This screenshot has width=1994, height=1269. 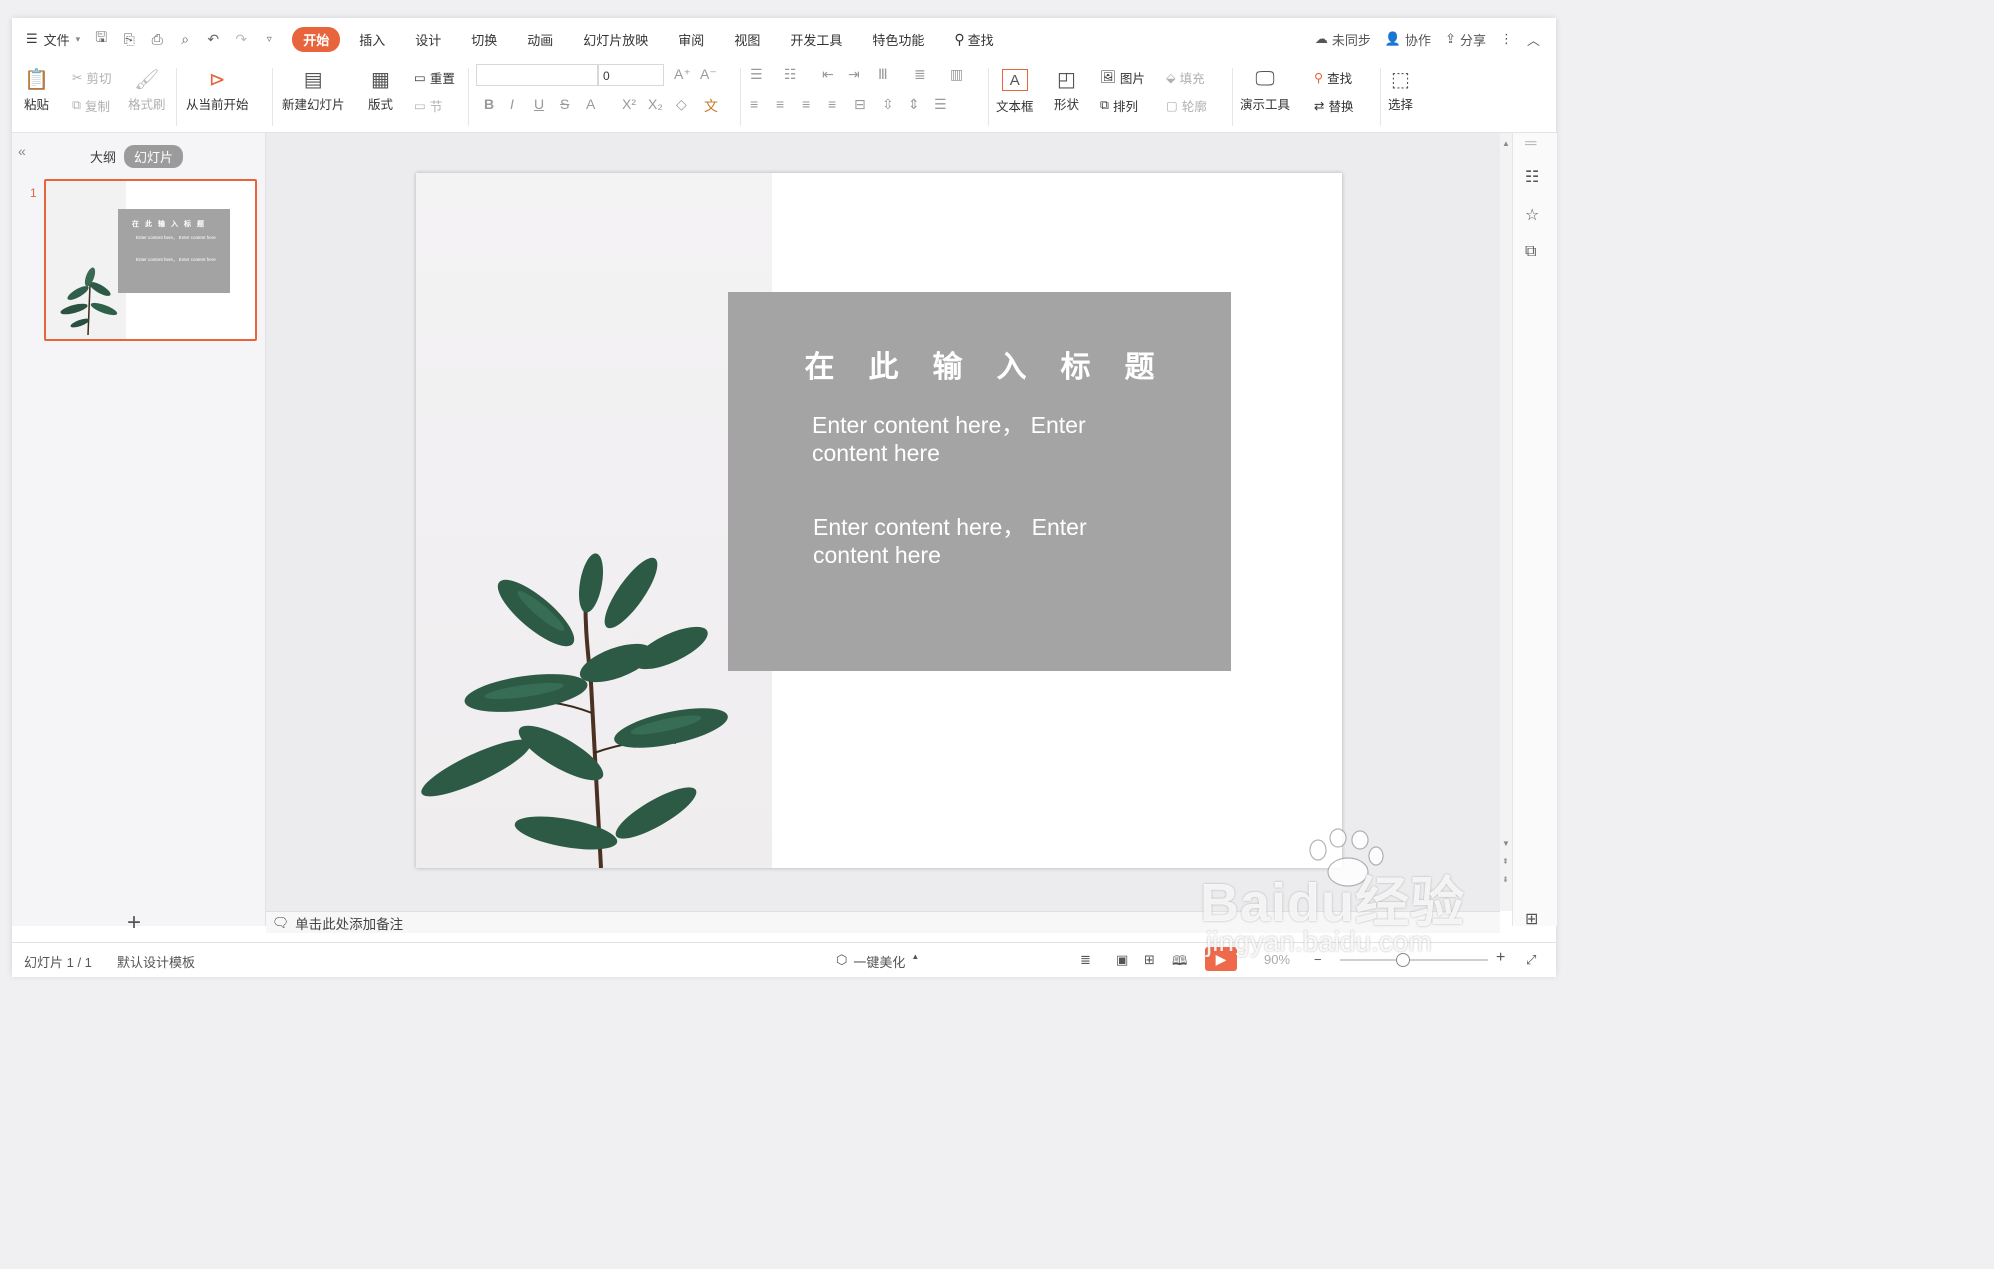 I want to click on paste-button: 📋 粘贴, so click(x=36, y=88).